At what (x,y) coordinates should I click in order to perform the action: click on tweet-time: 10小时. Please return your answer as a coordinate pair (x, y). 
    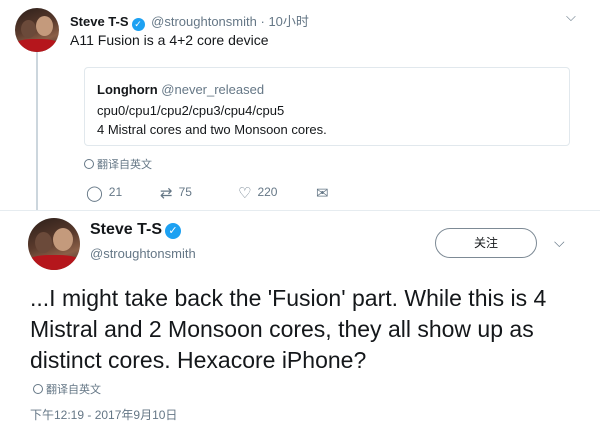
    Looking at the image, I should click on (288, 21).